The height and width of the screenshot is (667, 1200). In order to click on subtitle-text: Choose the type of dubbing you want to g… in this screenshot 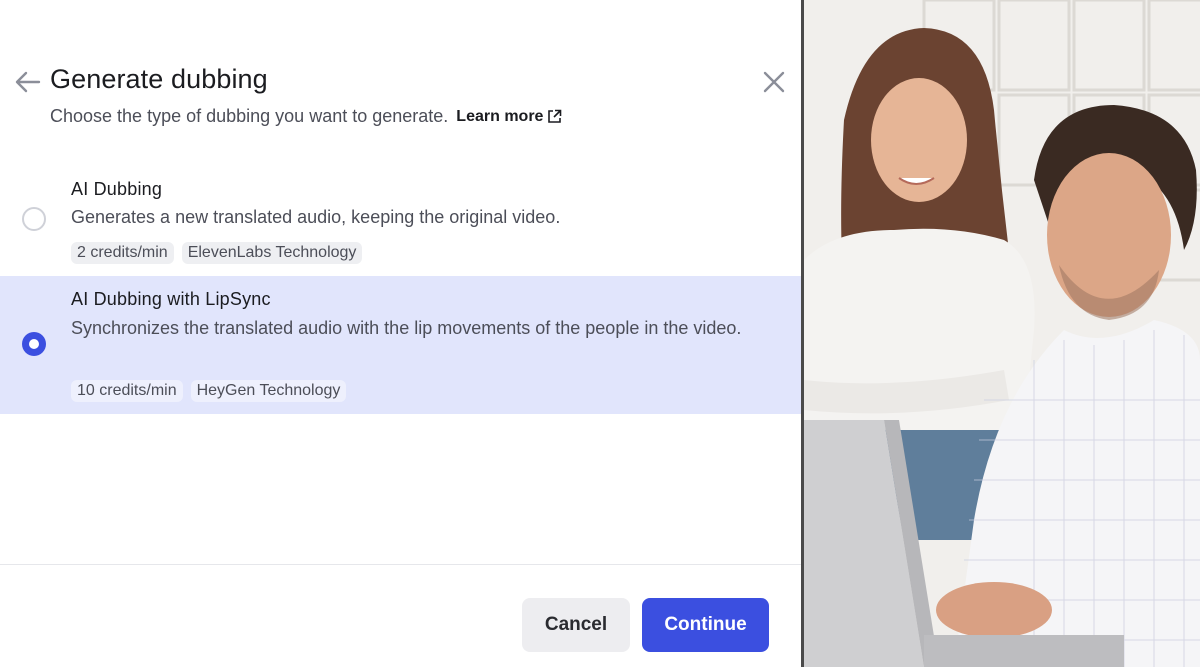, I will do `click(249, 116)`.